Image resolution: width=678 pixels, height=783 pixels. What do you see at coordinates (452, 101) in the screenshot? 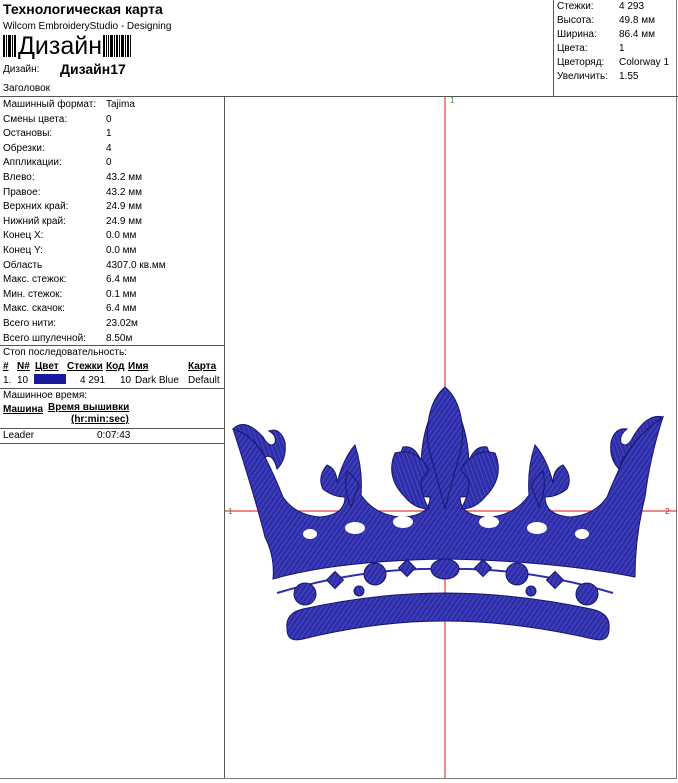
I see `marker-top: 1` at bounding box center [452, 101].